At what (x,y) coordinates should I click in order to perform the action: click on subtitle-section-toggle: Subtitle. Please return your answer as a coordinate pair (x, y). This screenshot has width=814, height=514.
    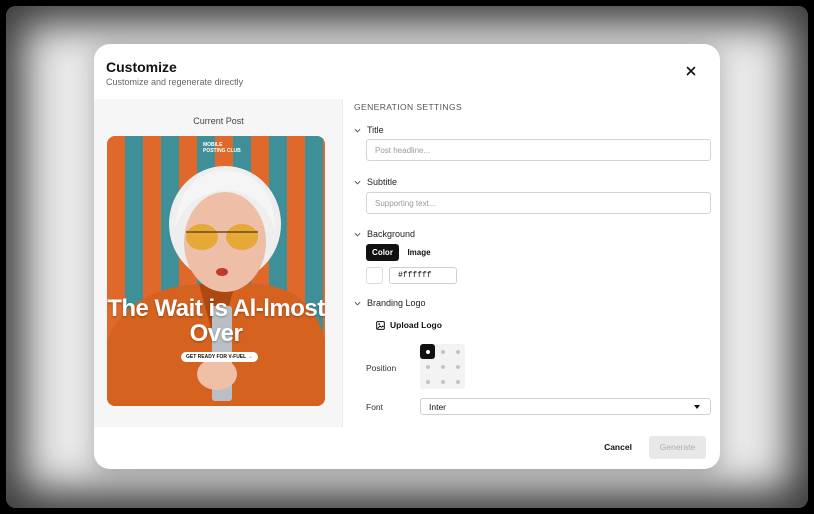
    Looking at the image, I should click on (375, 182).